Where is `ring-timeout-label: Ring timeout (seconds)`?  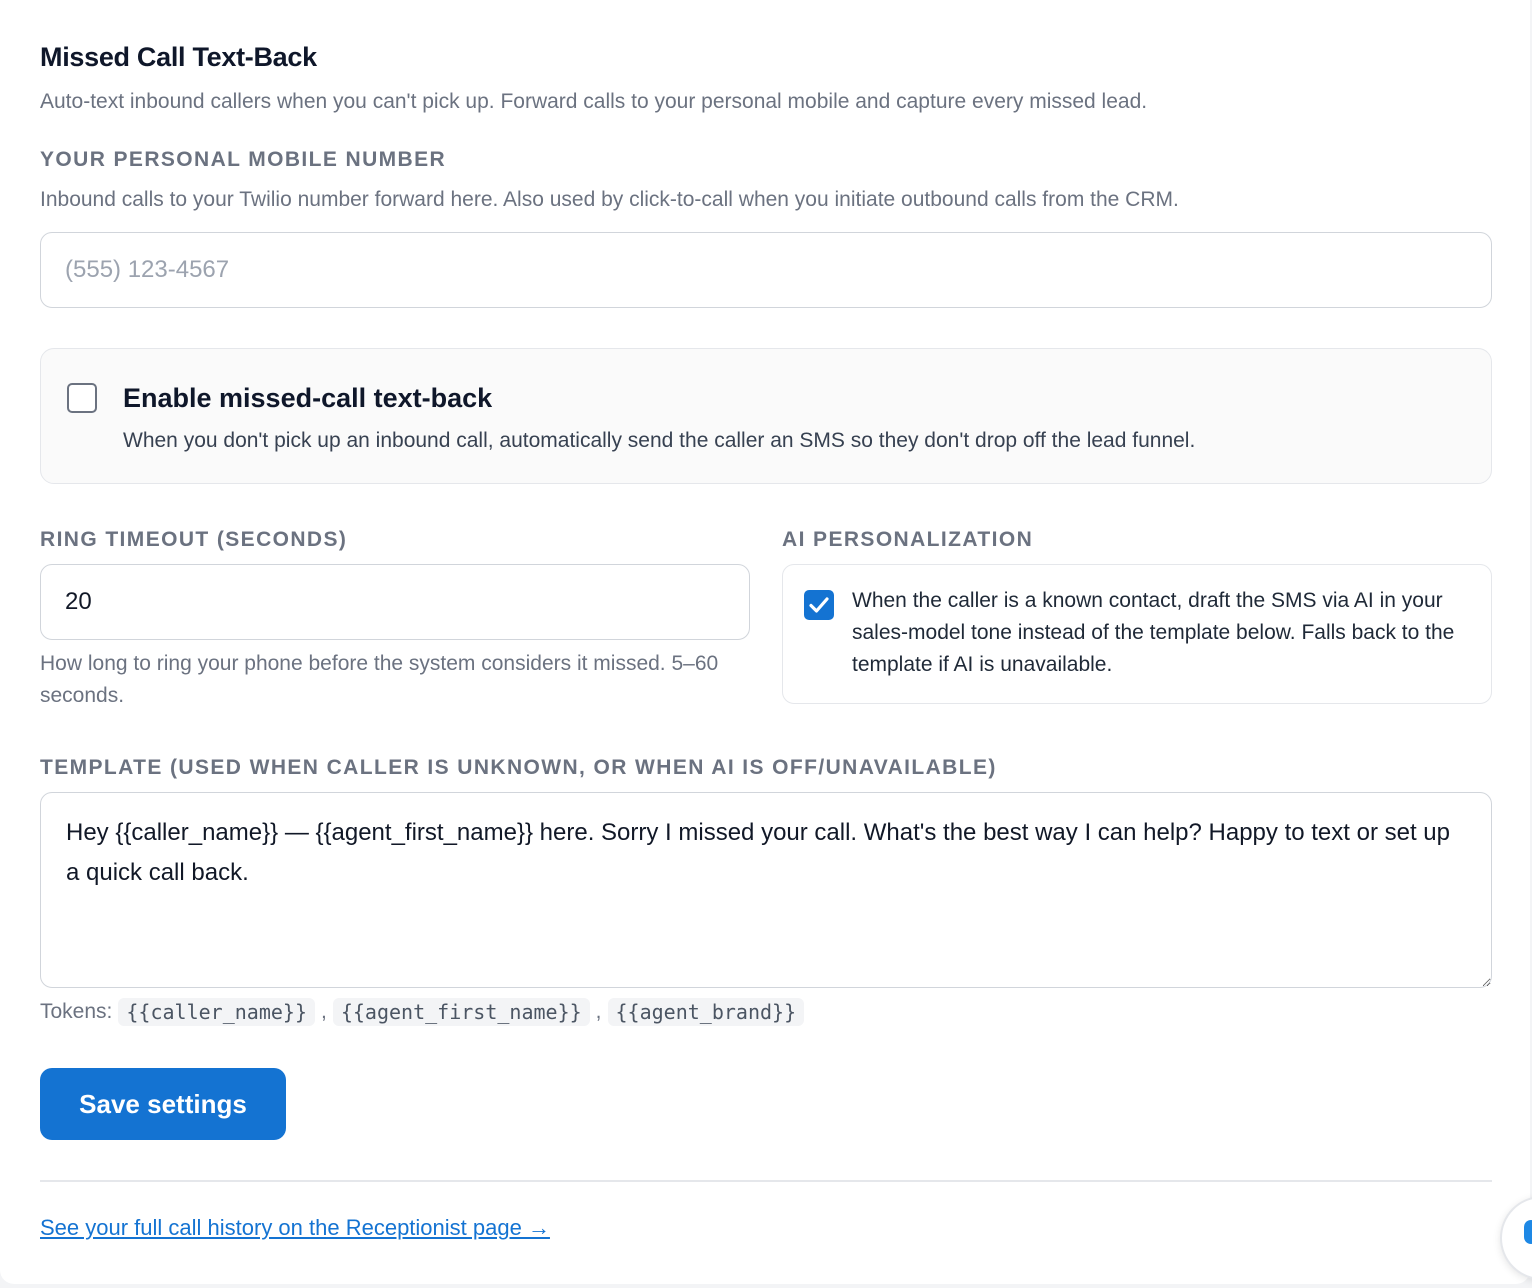 ring-timeout-label: Ring timeout (seconds) is located at coordinates (194, 539).